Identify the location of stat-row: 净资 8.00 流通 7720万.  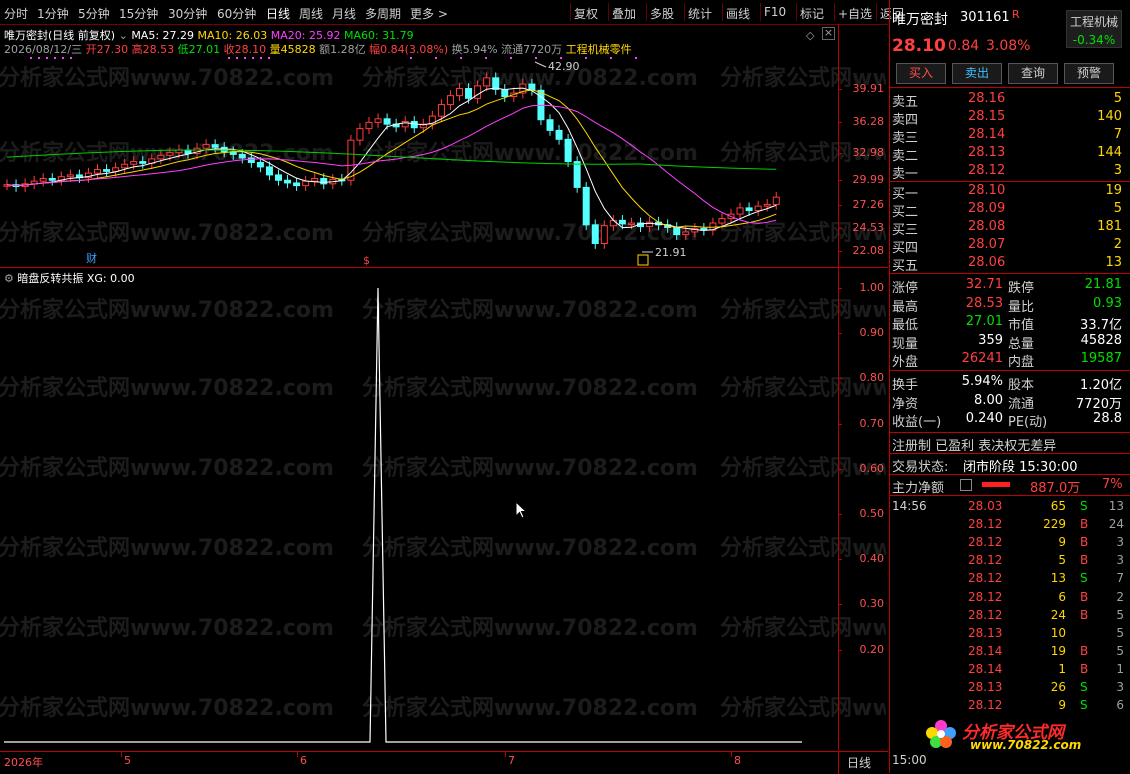
(1008, 402).